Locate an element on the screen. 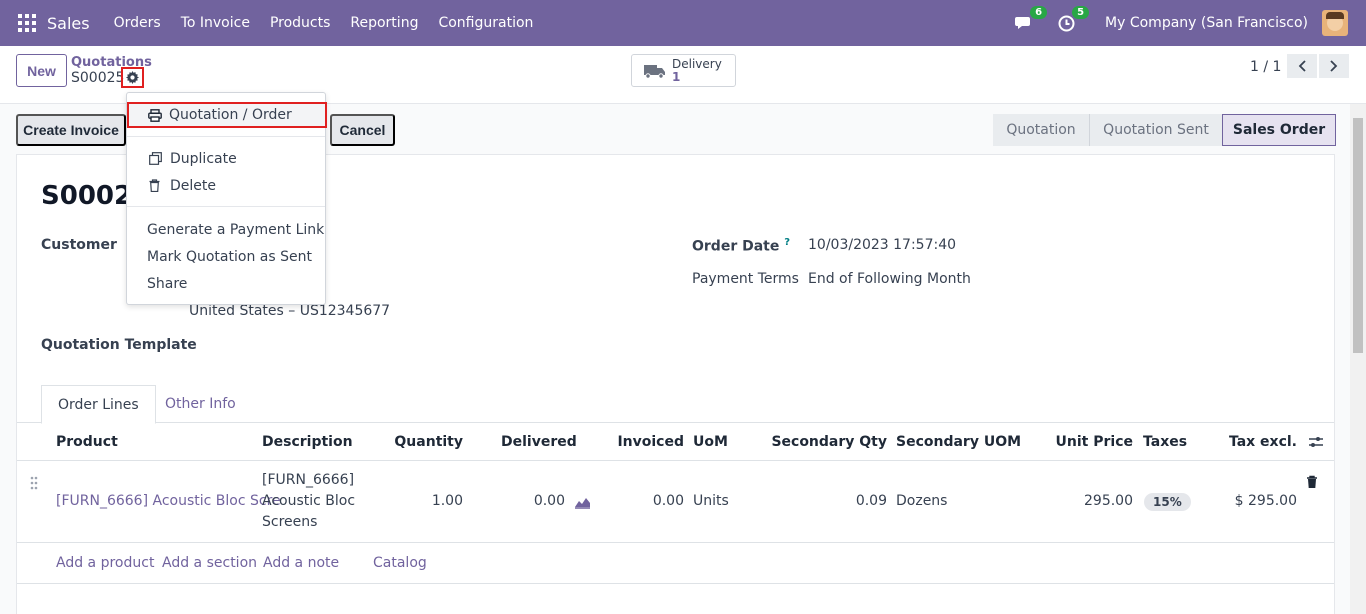  clock-icon is located at coordinates (1066, 23).